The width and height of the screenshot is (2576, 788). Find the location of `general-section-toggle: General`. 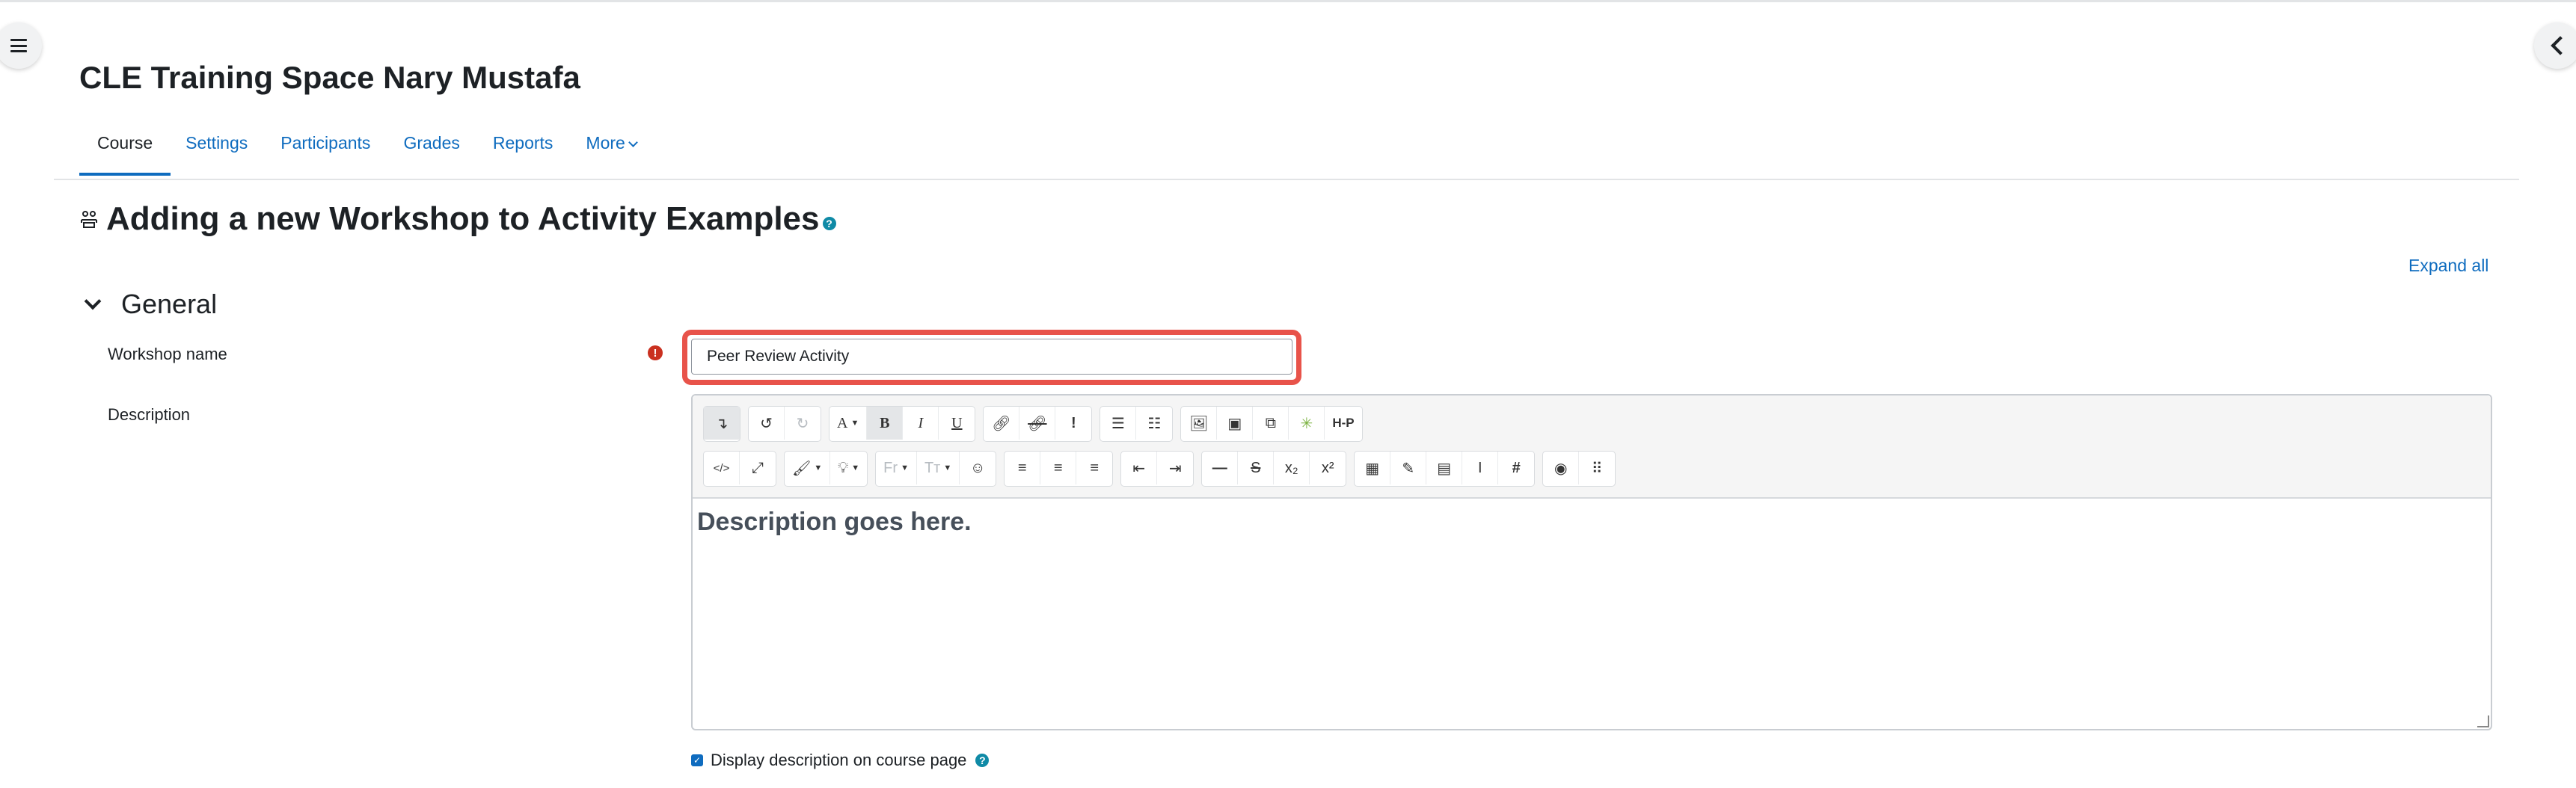

general-section-toggle: General is located at coordinates (151, 304).